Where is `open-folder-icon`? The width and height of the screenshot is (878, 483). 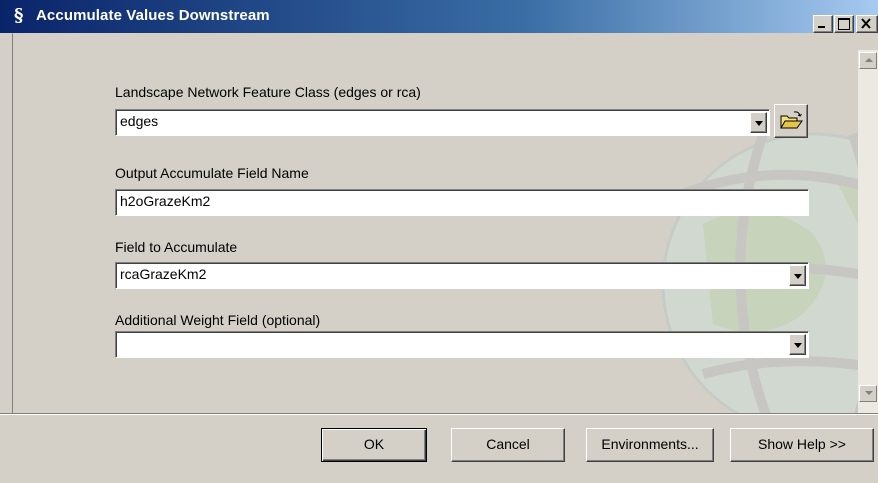 open-folder-icon is located at coordinates (791, 120).